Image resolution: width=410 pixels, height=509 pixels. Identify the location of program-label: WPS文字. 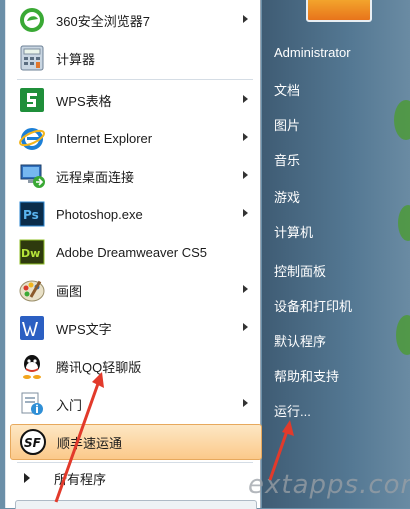
(84, 329).